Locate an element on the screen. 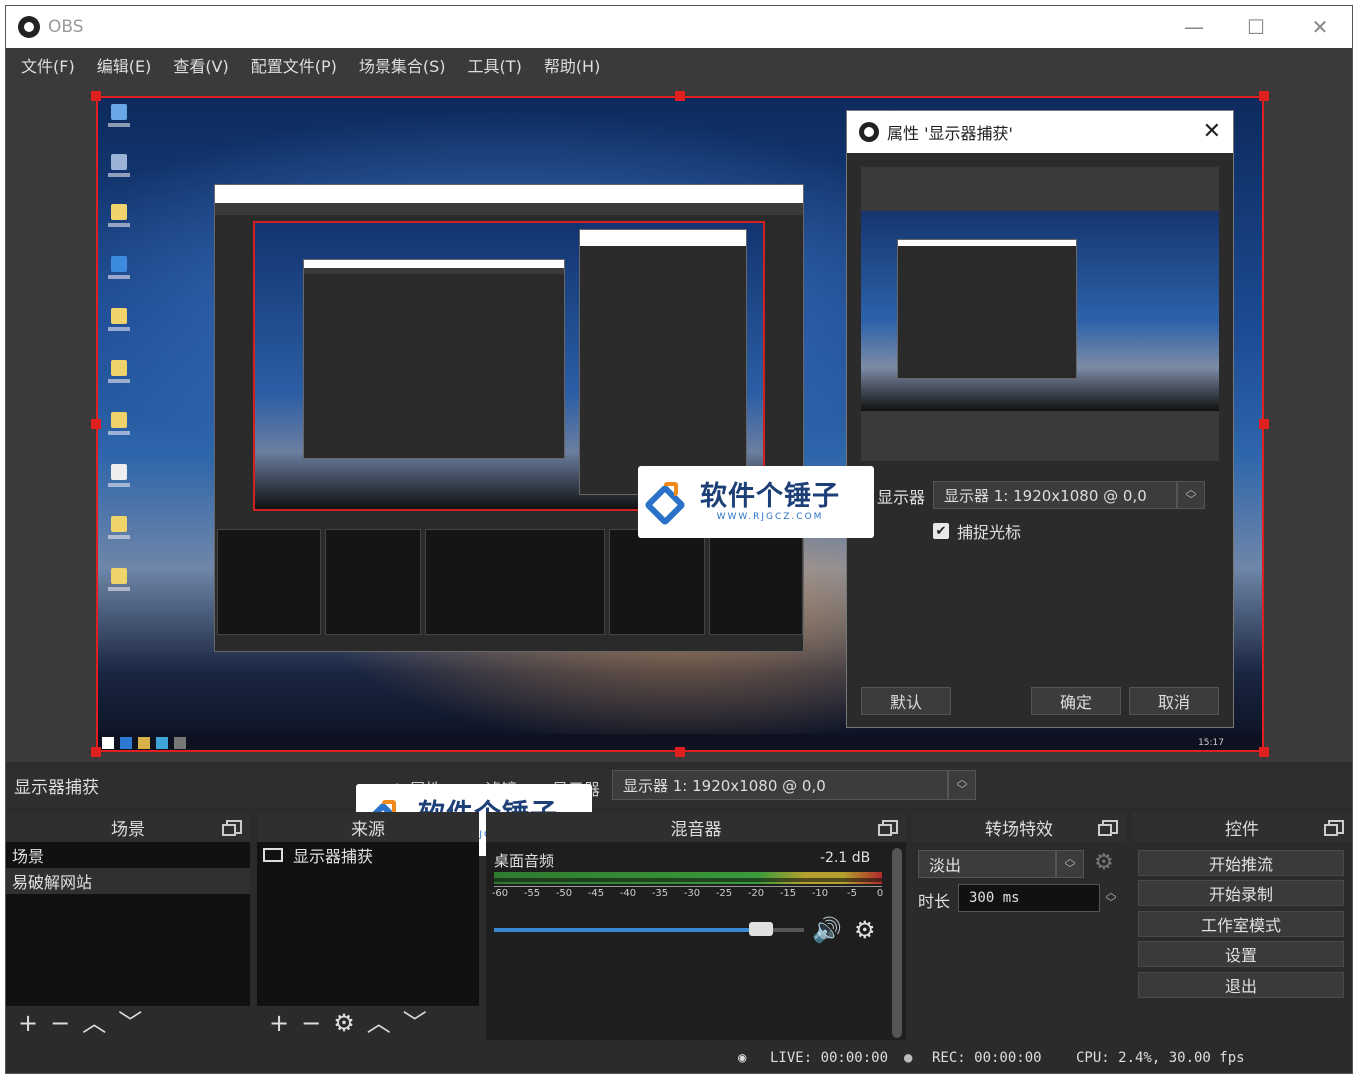  sources-title: 来源 is located at coordinates (368, 829).